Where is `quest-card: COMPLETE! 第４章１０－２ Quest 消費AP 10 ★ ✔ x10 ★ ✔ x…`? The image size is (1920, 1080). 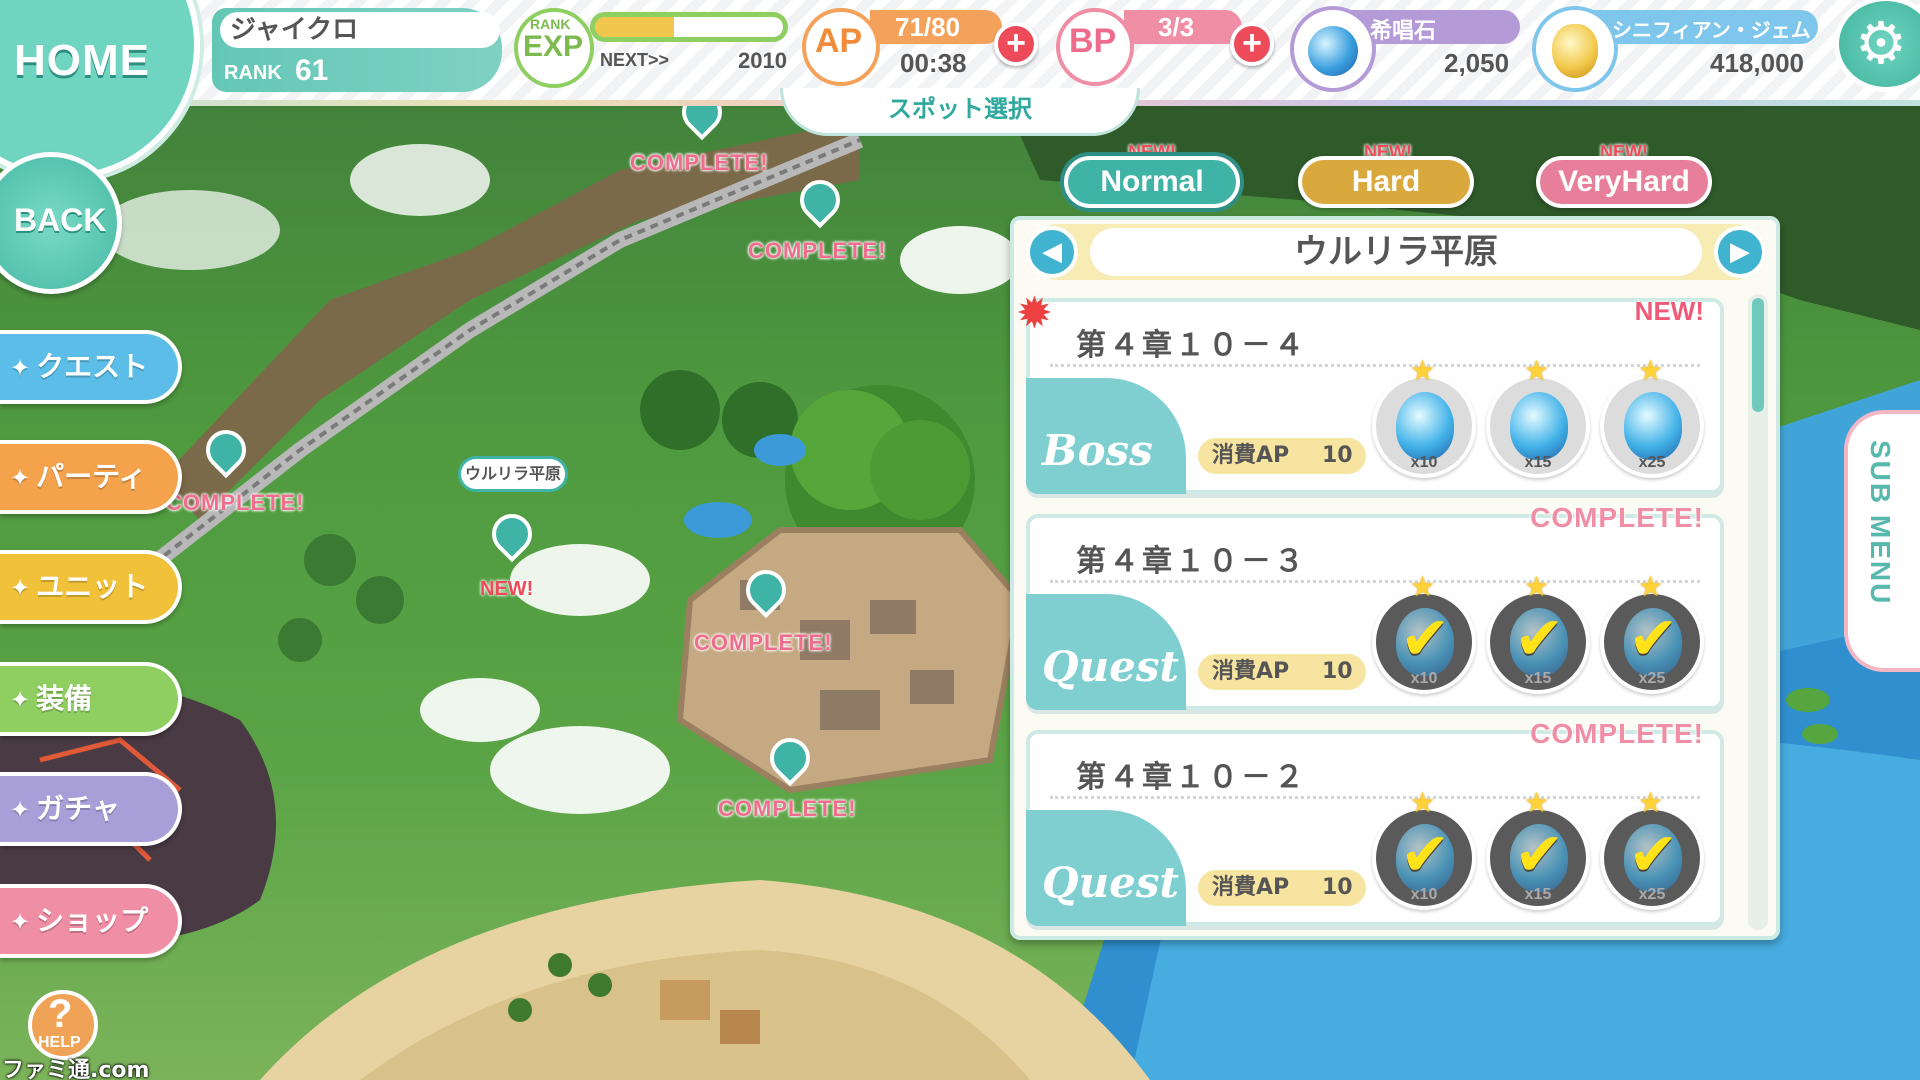
quest-card: COMPLETE! 第４章１０－２ Quest 消費AP 10 ★ ✔ x10 ★ ✔ x… is located at coordinates (1375, 822).